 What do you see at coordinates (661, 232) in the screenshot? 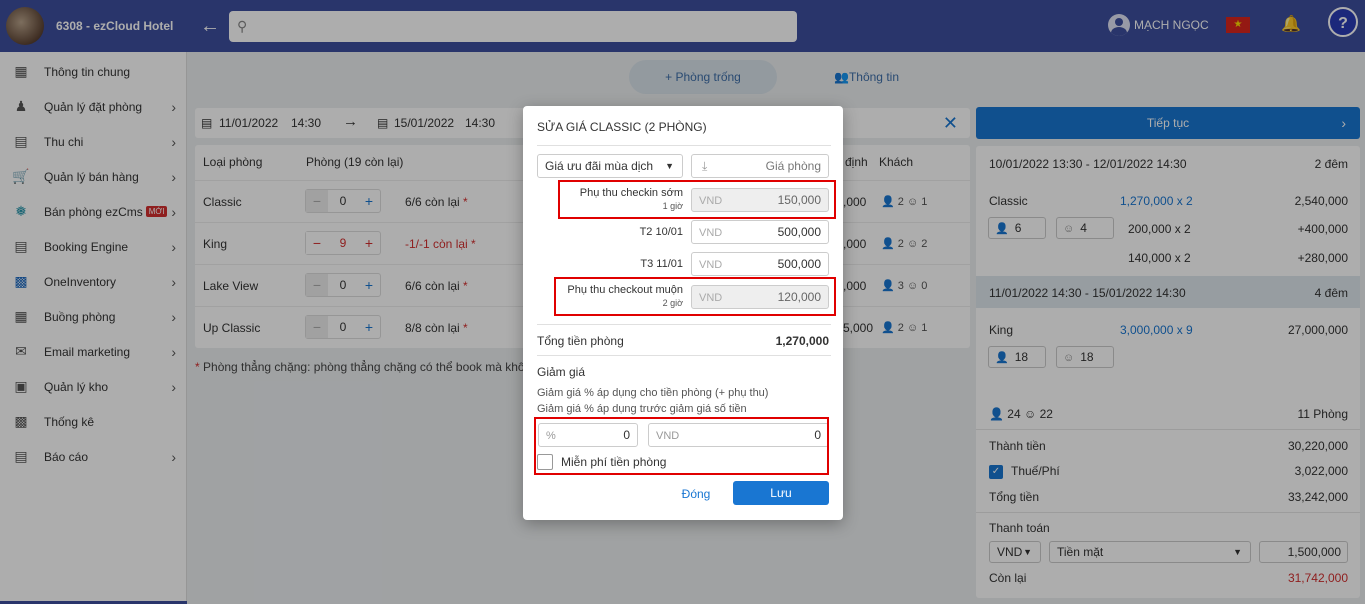
I see `day-label: T2 10/01` at bounding box center [661, 232].